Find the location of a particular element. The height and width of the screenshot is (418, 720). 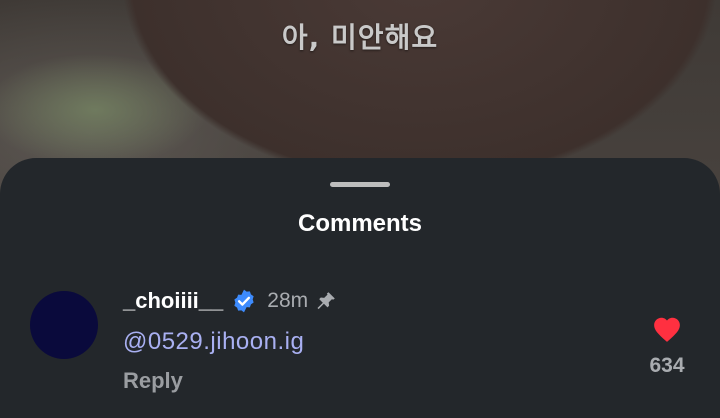

comment-header: _choiiii__ 28m is located at coordinates (230, 301).